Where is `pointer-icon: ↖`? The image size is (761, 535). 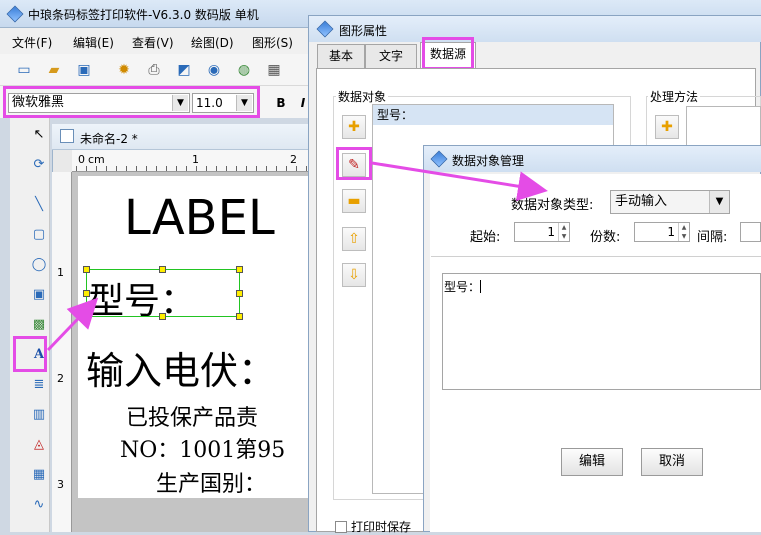
pointer-icon: ↖ is located at coordinates (39, 135).